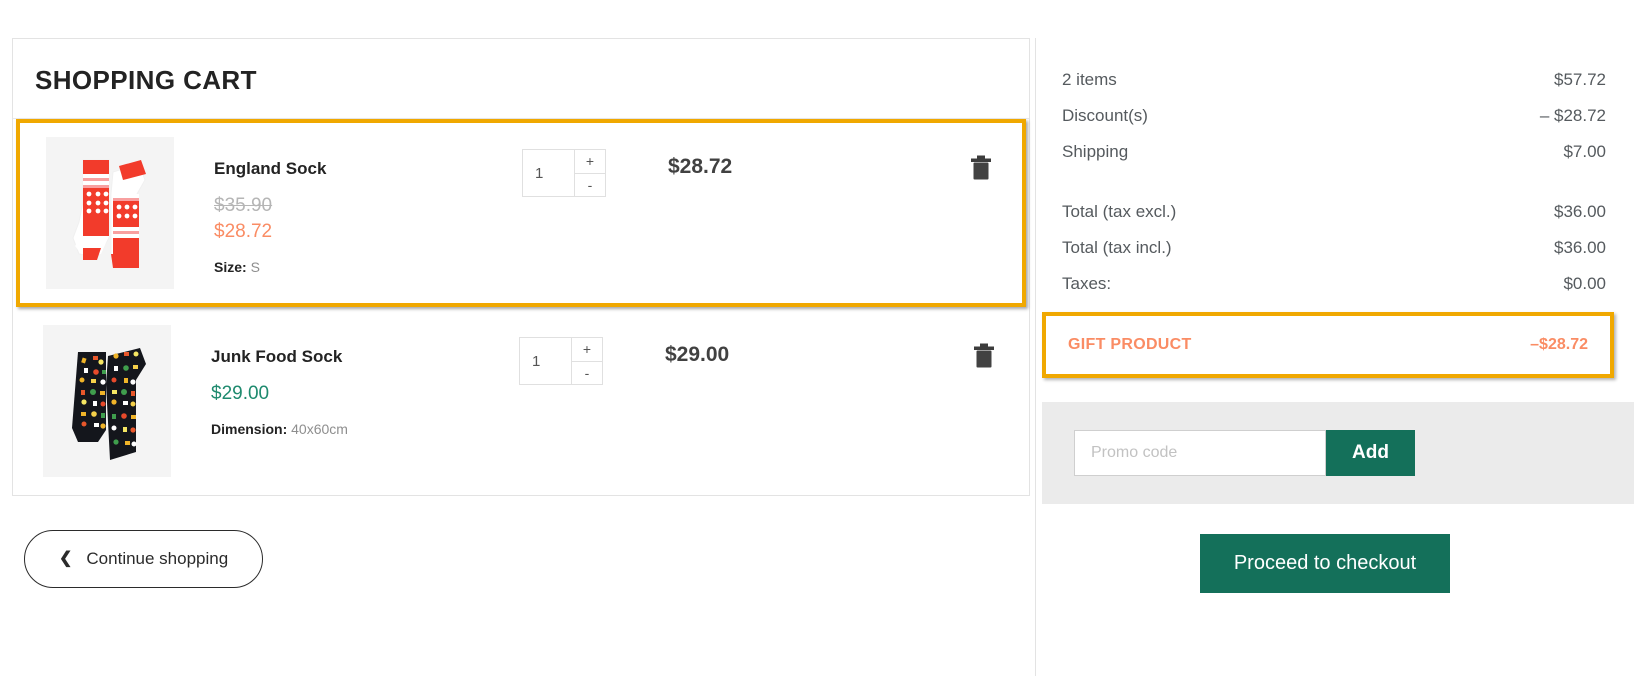 The image size is (1634, 676). What do you see at coordinates (1334, 248) in the screenshot?
I see `summary-row-total-incl: Total (tax incl.) $36.00` at bounding box center [1334, 248].